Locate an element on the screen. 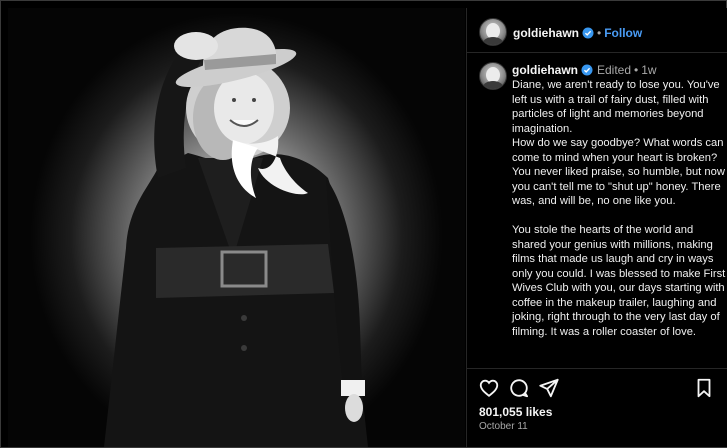 This screenshot has width=727, height=448. share-icon is located at coordinates (549, 388).